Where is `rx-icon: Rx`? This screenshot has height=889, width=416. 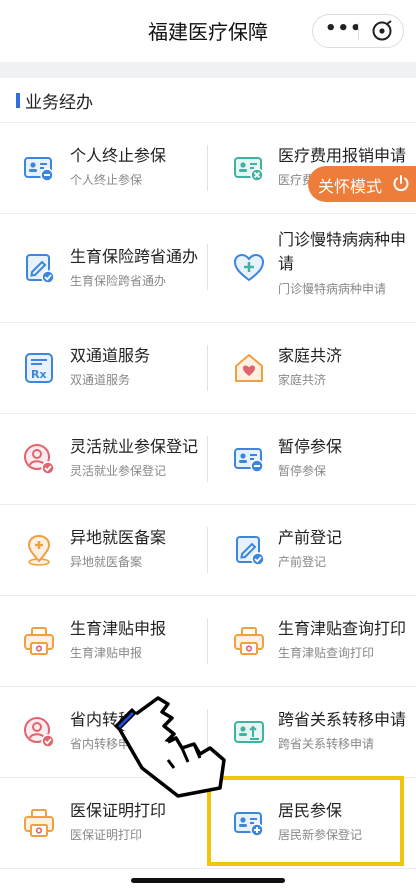 rx-icon: Rx is located at coordinates (39, 368).